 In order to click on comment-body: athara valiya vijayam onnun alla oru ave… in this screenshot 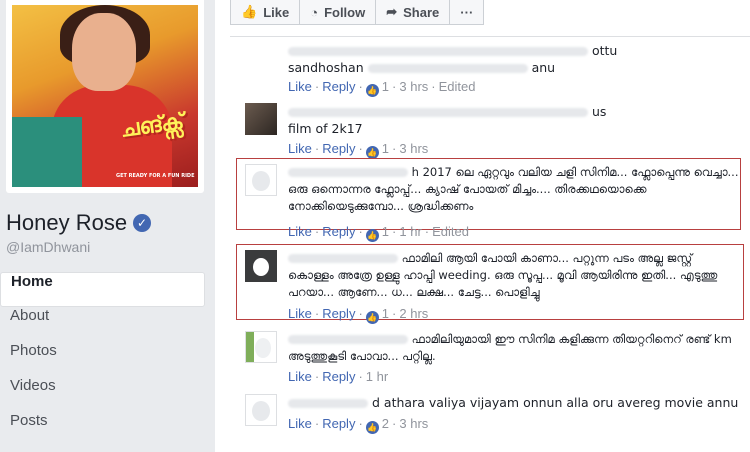, I will do `click(561, 402)`.